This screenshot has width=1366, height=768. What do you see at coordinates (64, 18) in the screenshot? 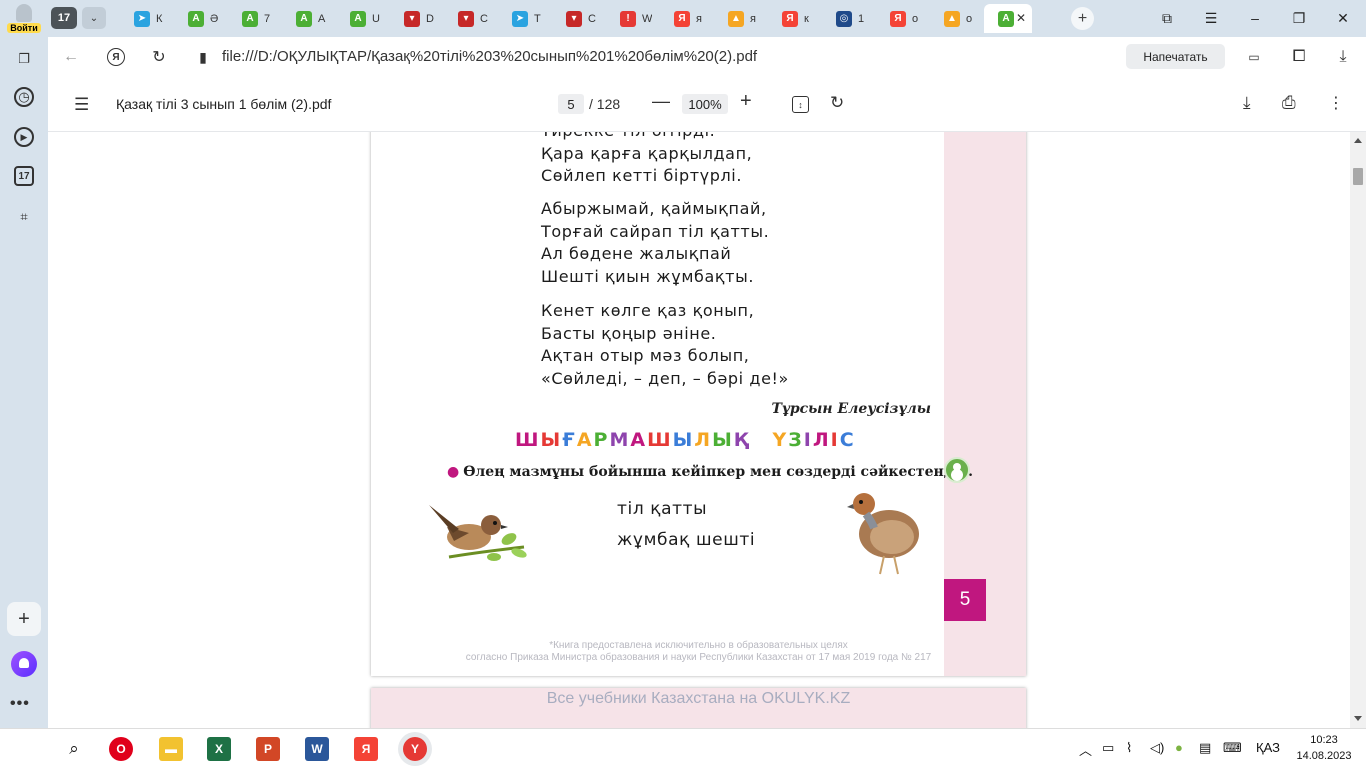
I see `tab-count-button: 17` at bounding box center [64, 18].